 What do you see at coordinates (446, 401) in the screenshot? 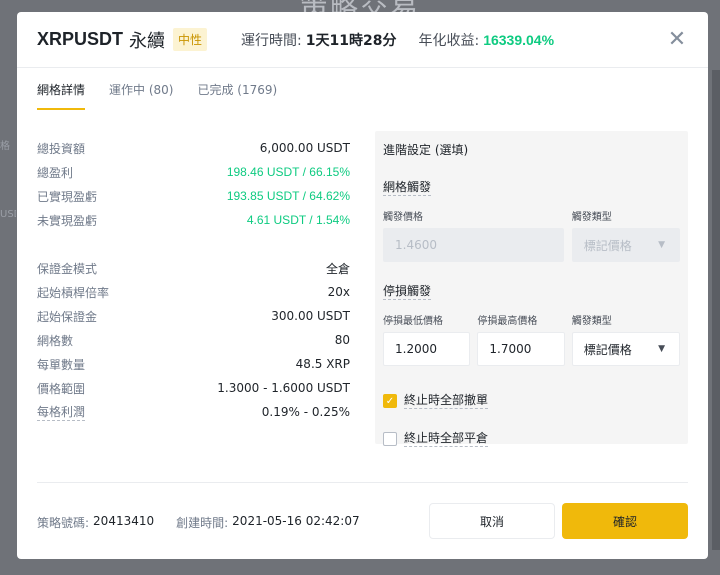
I see `cancel-all-label: 終止時全部撤單` at bounding box center [446, 401].